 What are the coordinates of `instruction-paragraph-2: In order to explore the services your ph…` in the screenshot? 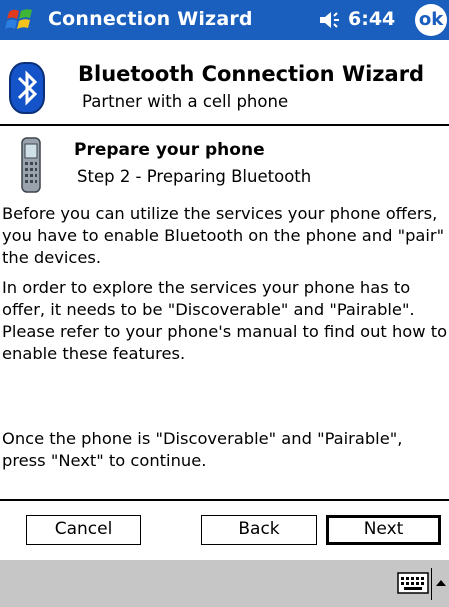 It's located at (225, 320).